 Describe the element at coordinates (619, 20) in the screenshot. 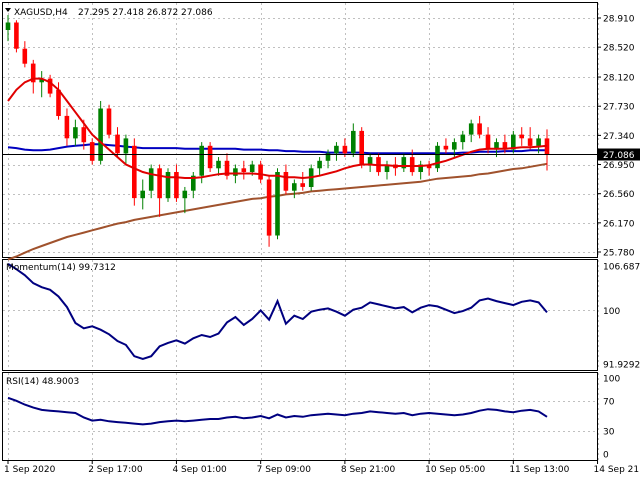

I see `price-ytick-label-0: 28.910` at that location.